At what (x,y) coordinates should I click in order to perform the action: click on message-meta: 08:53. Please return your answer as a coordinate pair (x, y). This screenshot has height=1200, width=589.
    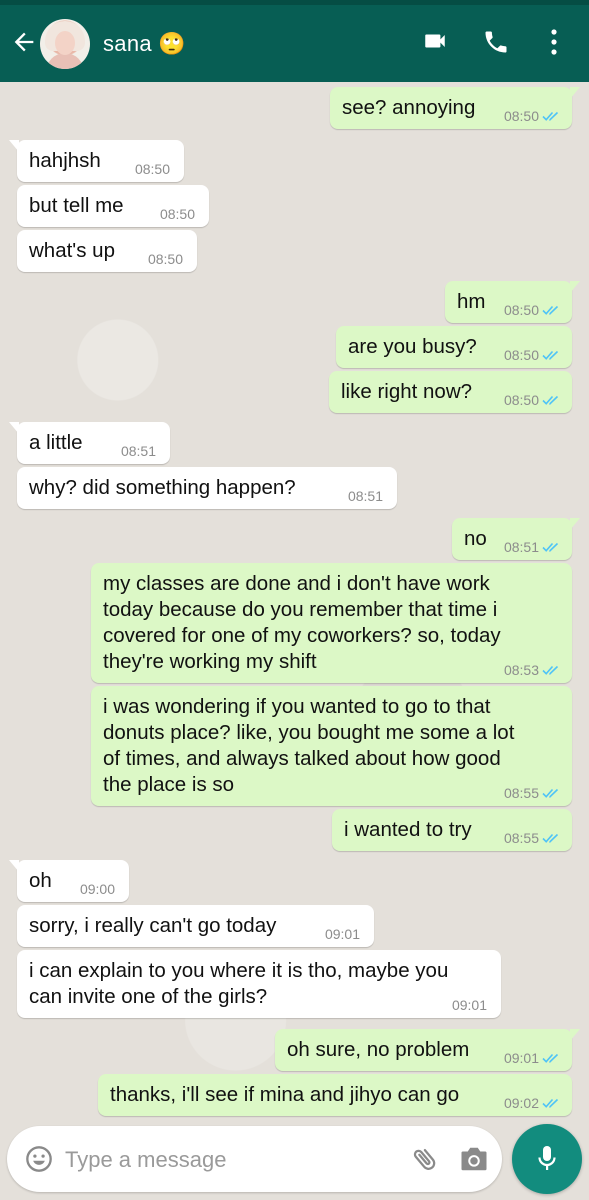
    Looking at the image, I should click on (533, 670).